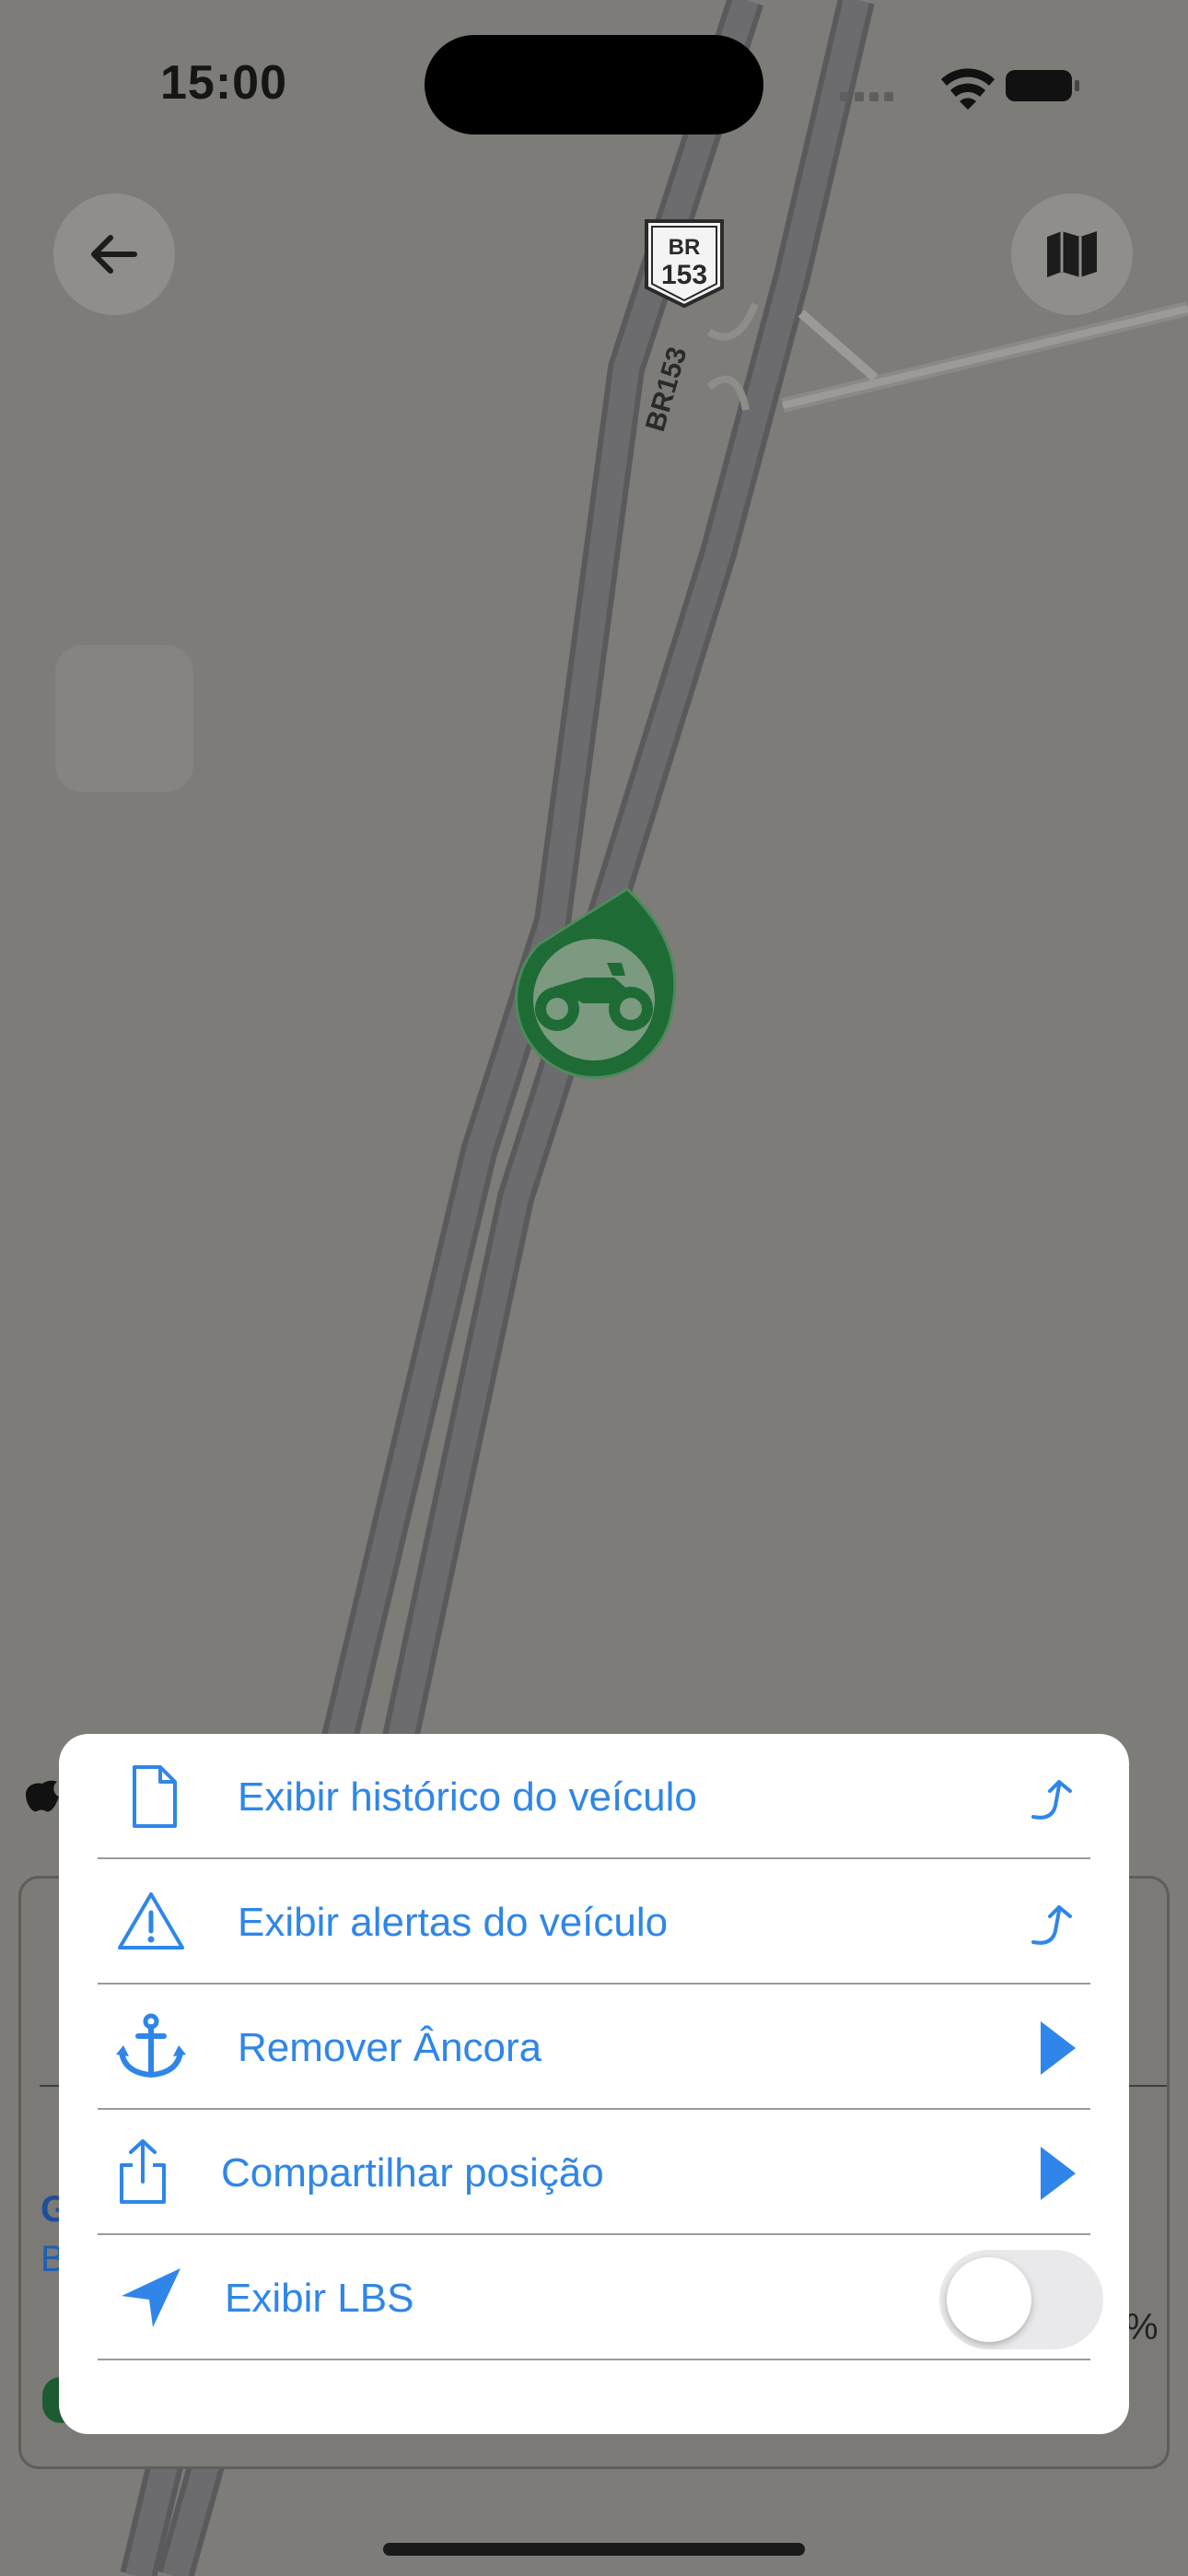  Describe the element at coordinates (155, 1796) in the screenshot. I see `document-icon` at that location.